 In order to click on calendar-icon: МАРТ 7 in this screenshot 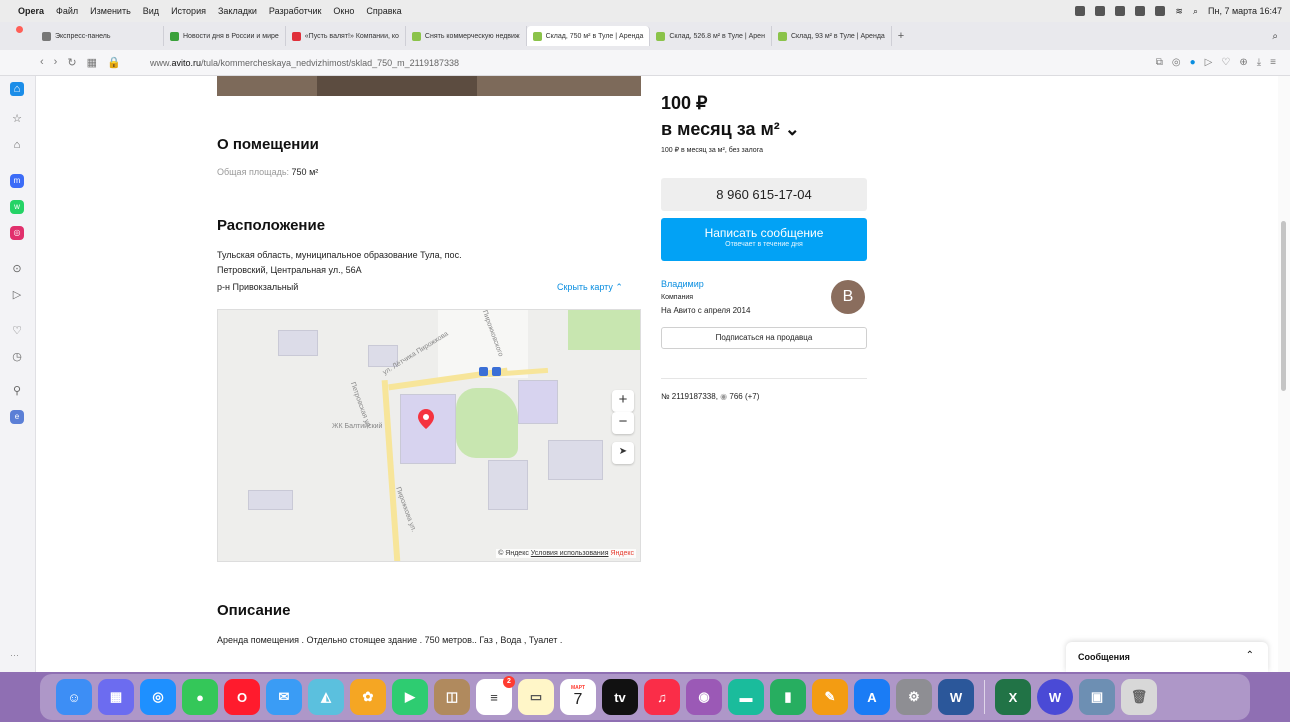, I will do `click(578, 697)`.